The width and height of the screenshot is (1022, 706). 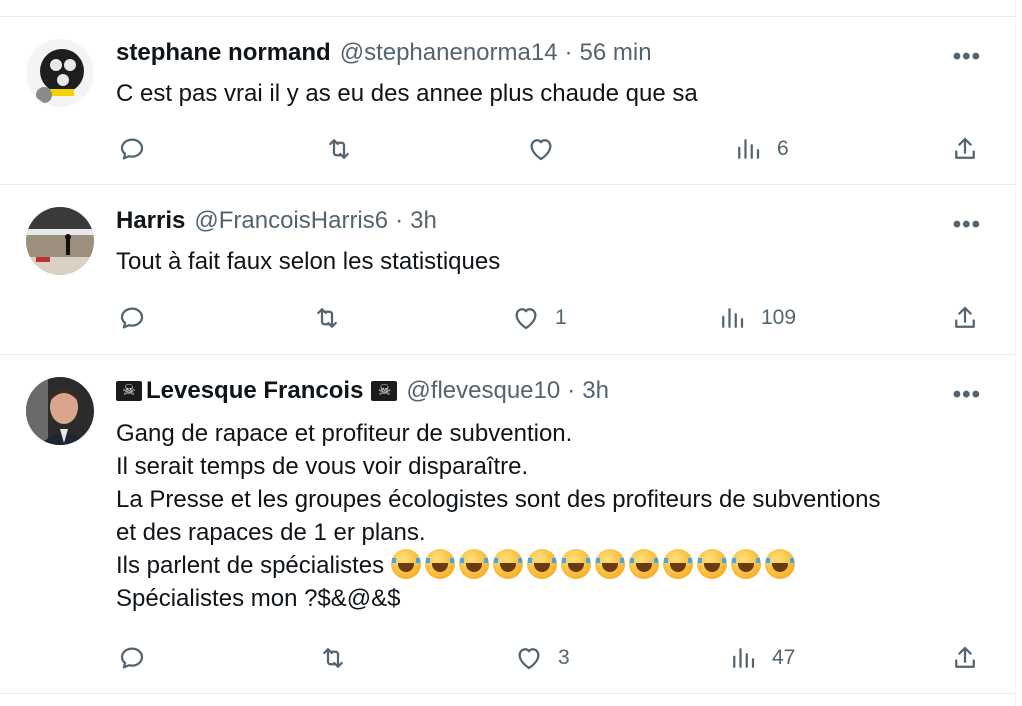 What do you see at coordinates (508, 149) in the screenshot?
I see `action-bar: 6` at bounding box center [508, 149].